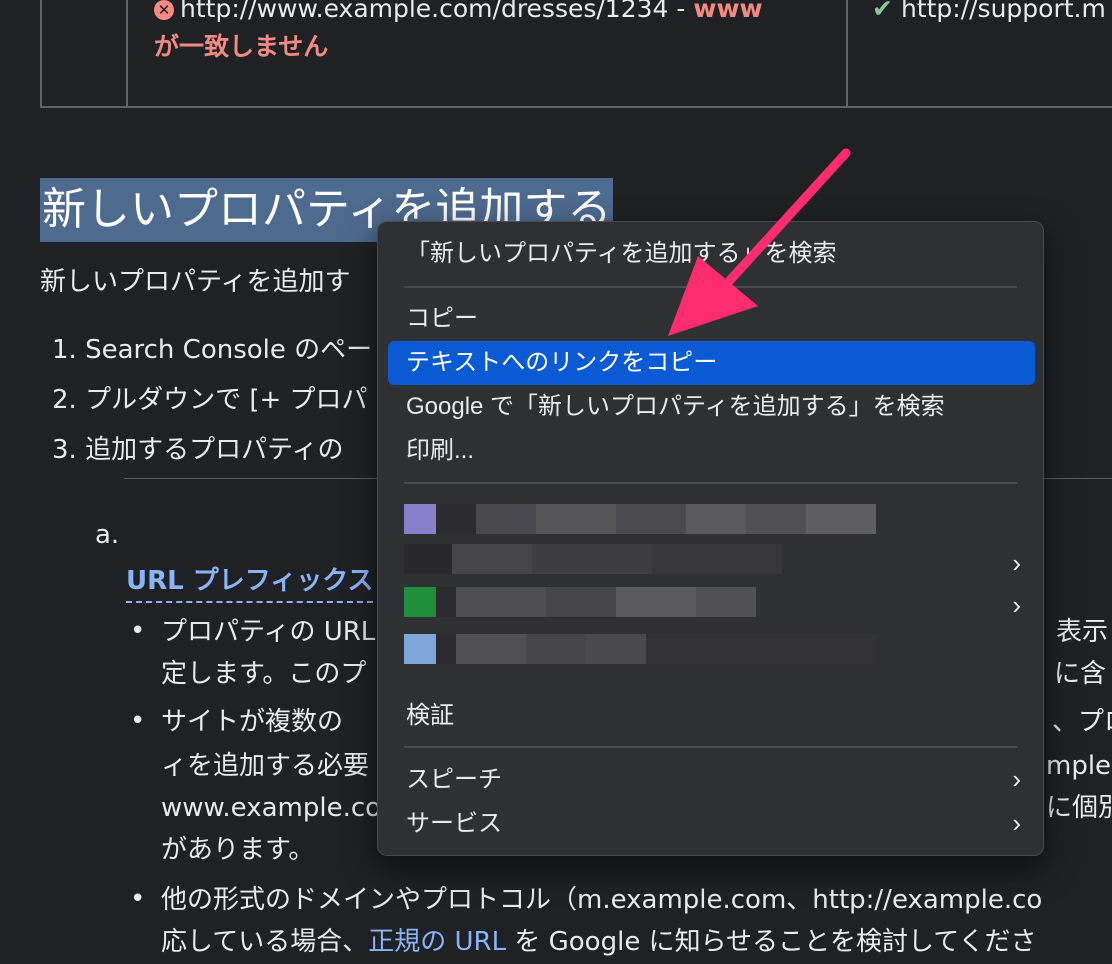 Image resolution: width=1112 pixels, height=964 pixels. Describe the element at coordinates (711, 824) in the screenshot. I see `menu-item-services: サービス` at that location.